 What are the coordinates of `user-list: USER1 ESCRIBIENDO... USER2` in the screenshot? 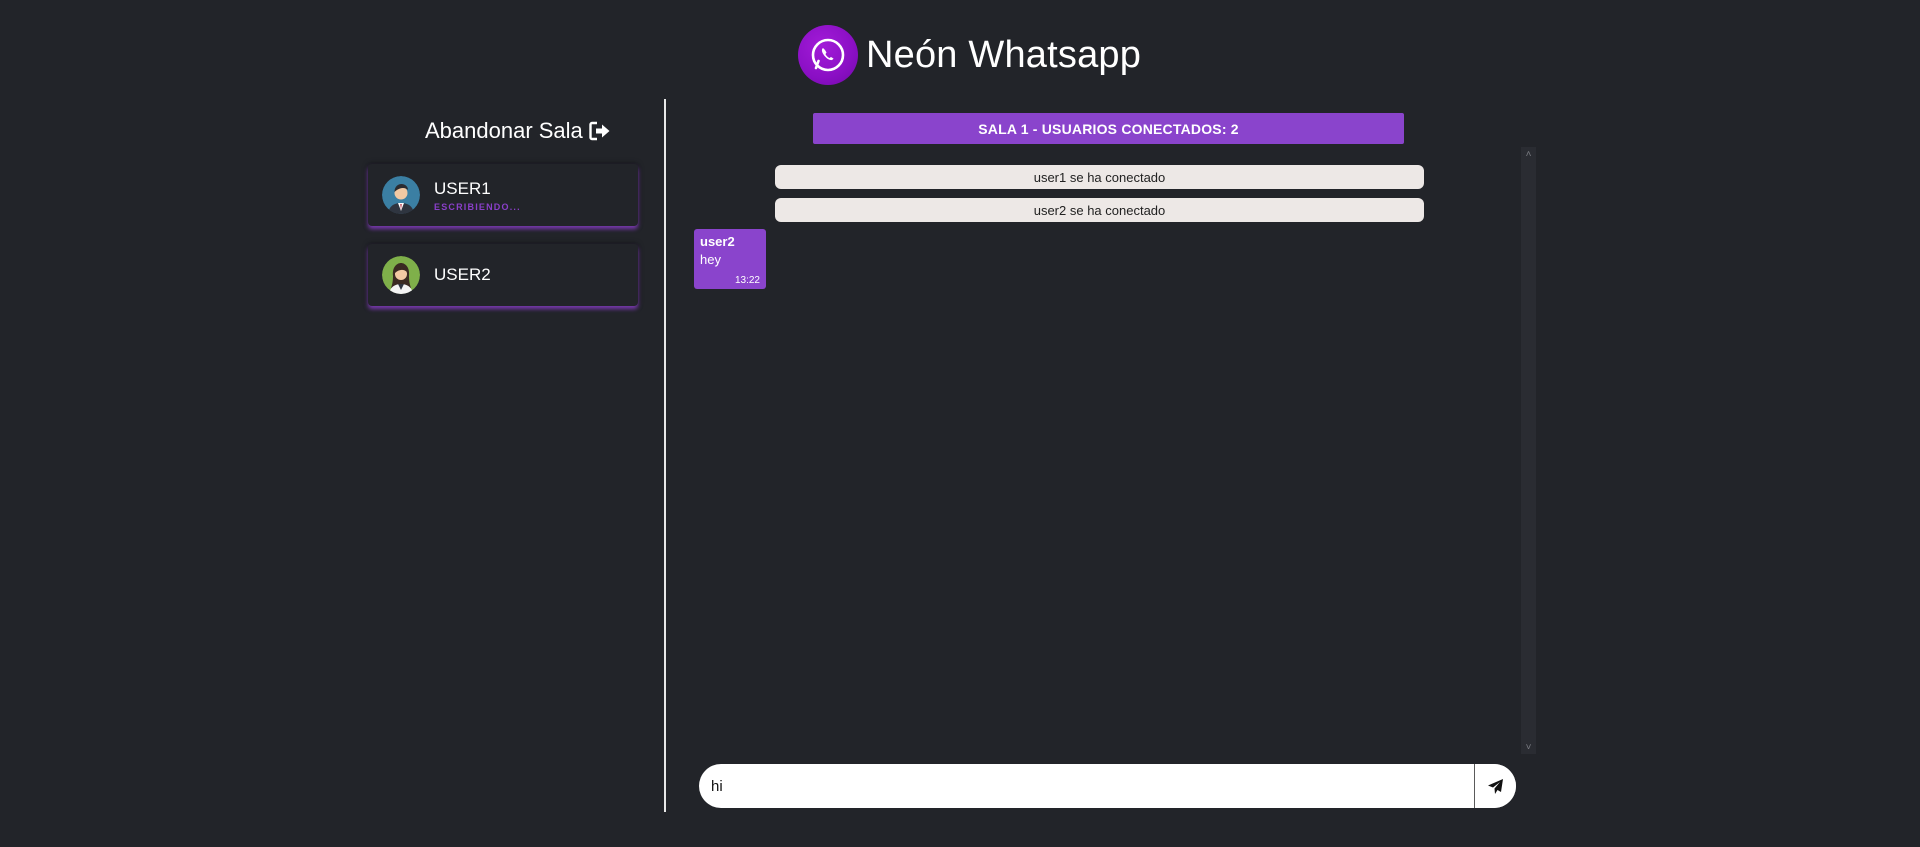 It's located at (503, 244).